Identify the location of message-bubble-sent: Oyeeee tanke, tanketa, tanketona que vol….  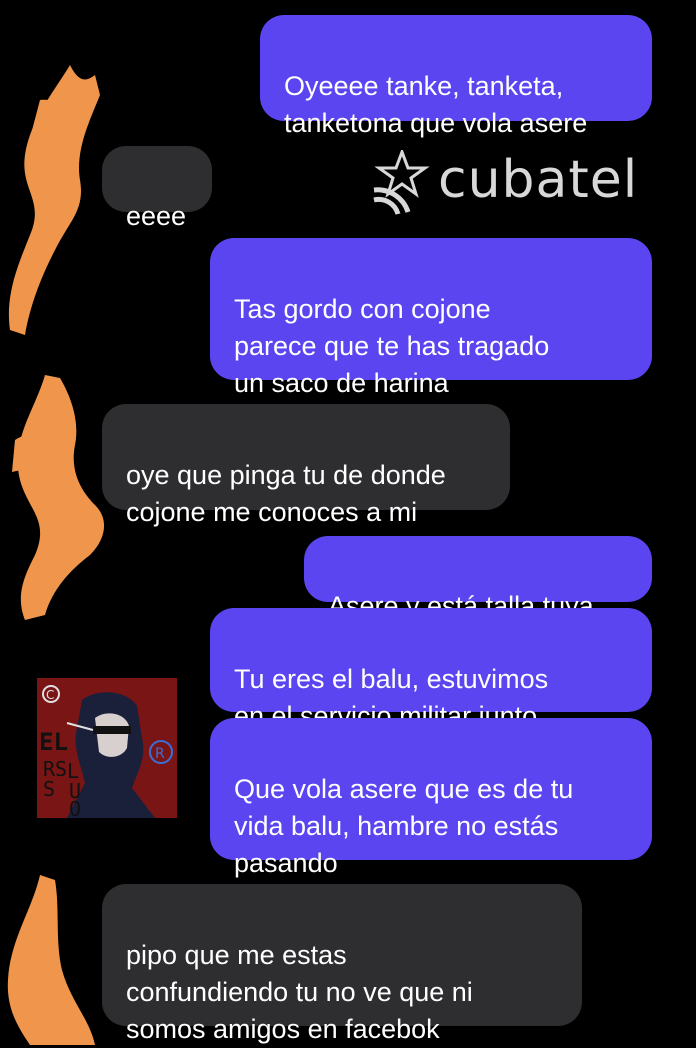
(456, 76).